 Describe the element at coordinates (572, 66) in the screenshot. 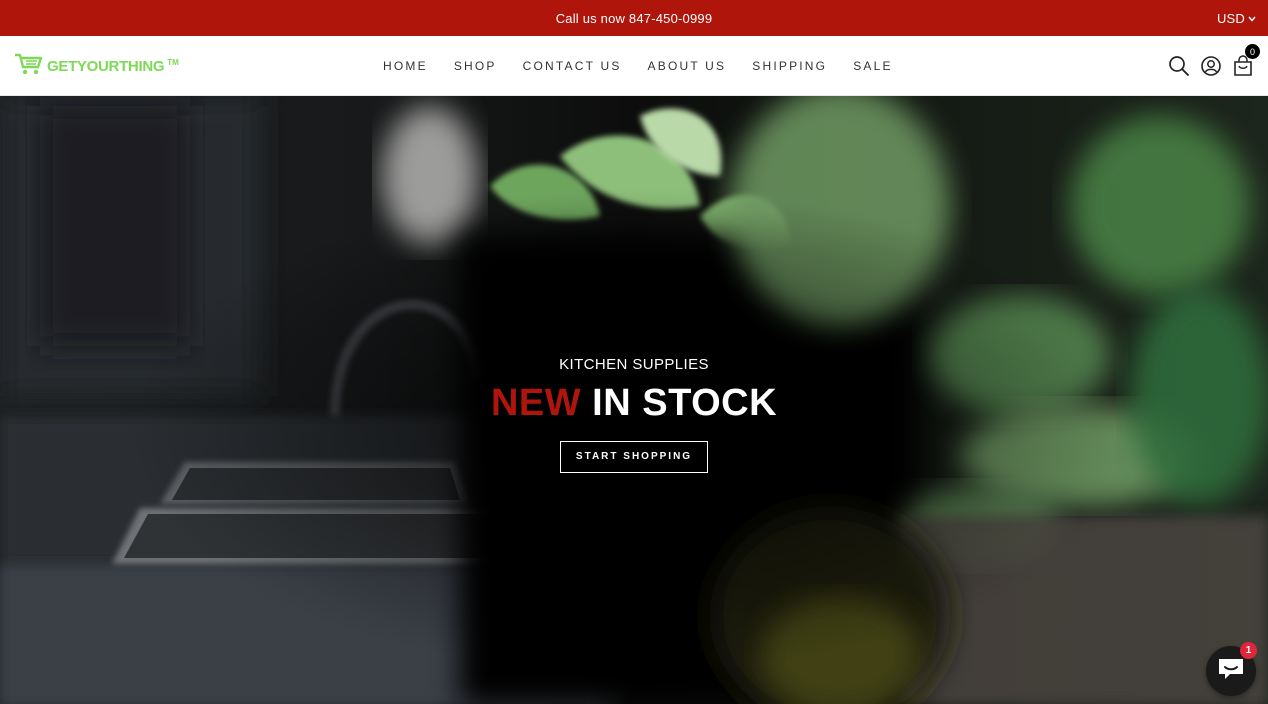

I see `nav-item-contact-us: CONTACT US` at that location.